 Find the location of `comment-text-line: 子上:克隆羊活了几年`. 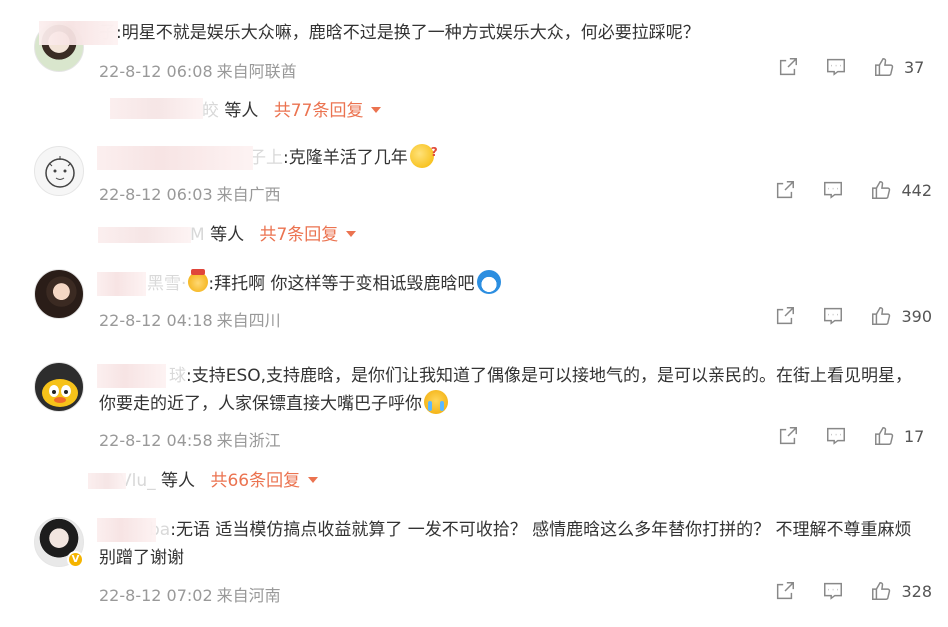

comment-text-line: 子上:克隆羊活了几年 is located at coordinates (267, 155).